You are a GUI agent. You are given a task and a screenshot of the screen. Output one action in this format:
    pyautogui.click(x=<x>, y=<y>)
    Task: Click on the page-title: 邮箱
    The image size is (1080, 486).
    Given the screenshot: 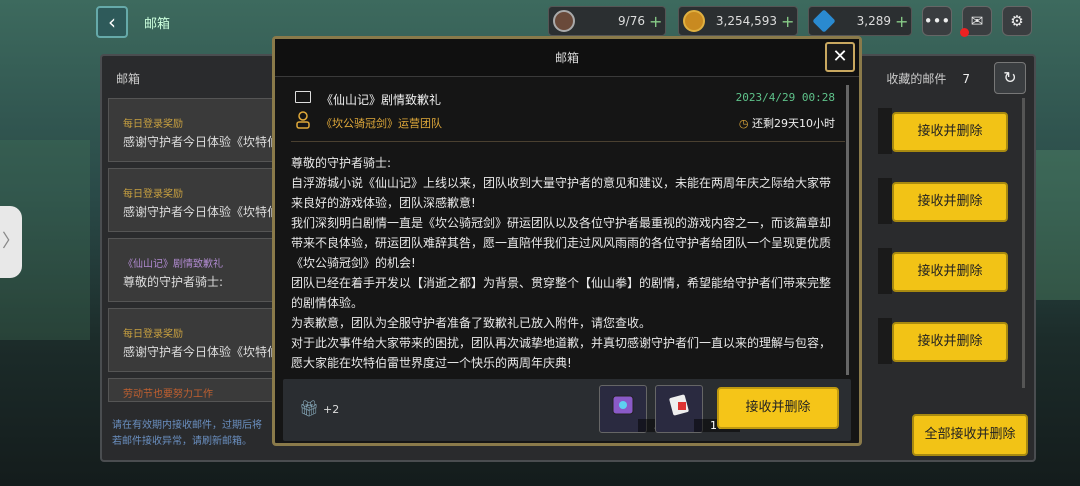 What is the action you would take?
    pyautogui.click(x=157, y=24)
    